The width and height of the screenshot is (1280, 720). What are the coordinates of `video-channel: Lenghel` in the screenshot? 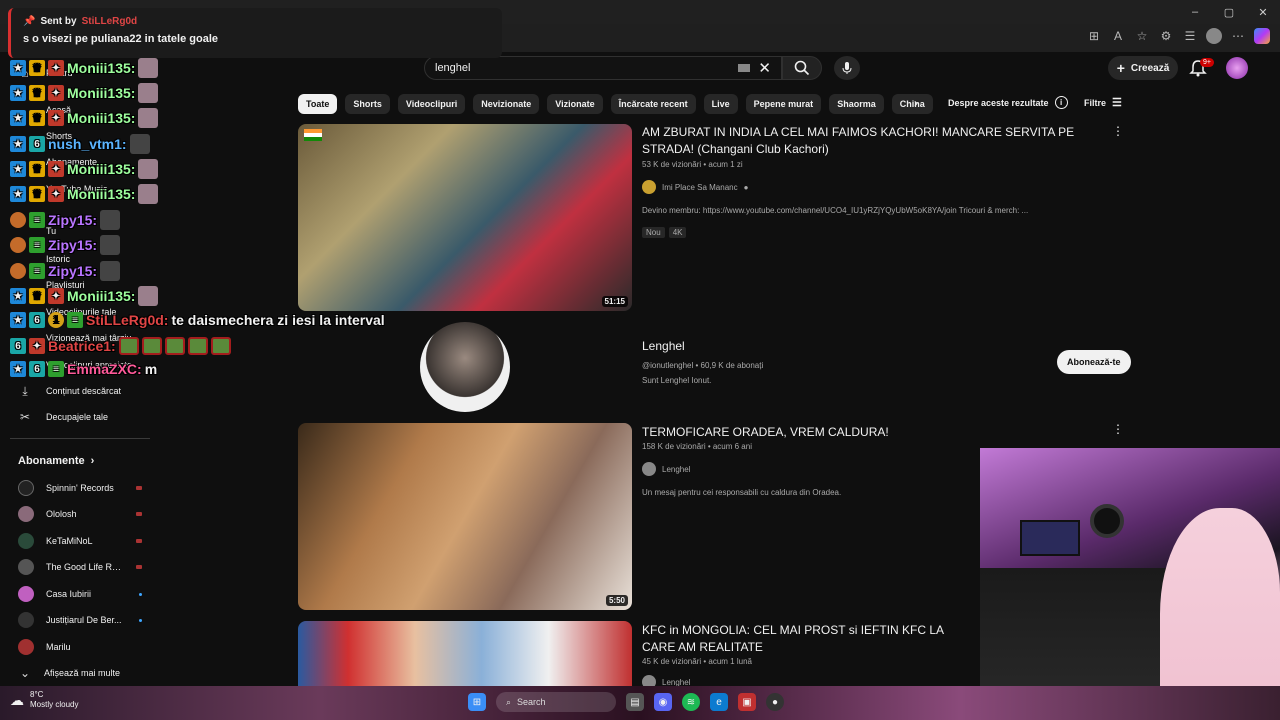 It's located at (666, 469).